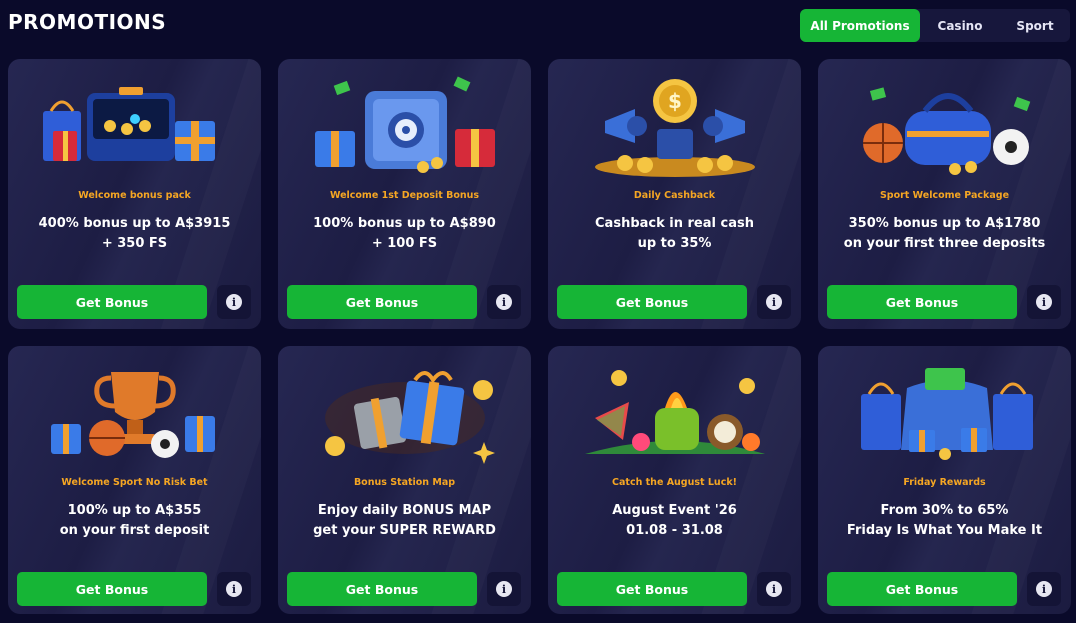  I want to click on promo-headline: 100% bonus up to A$890 + 100 FS, so click(404, 234).